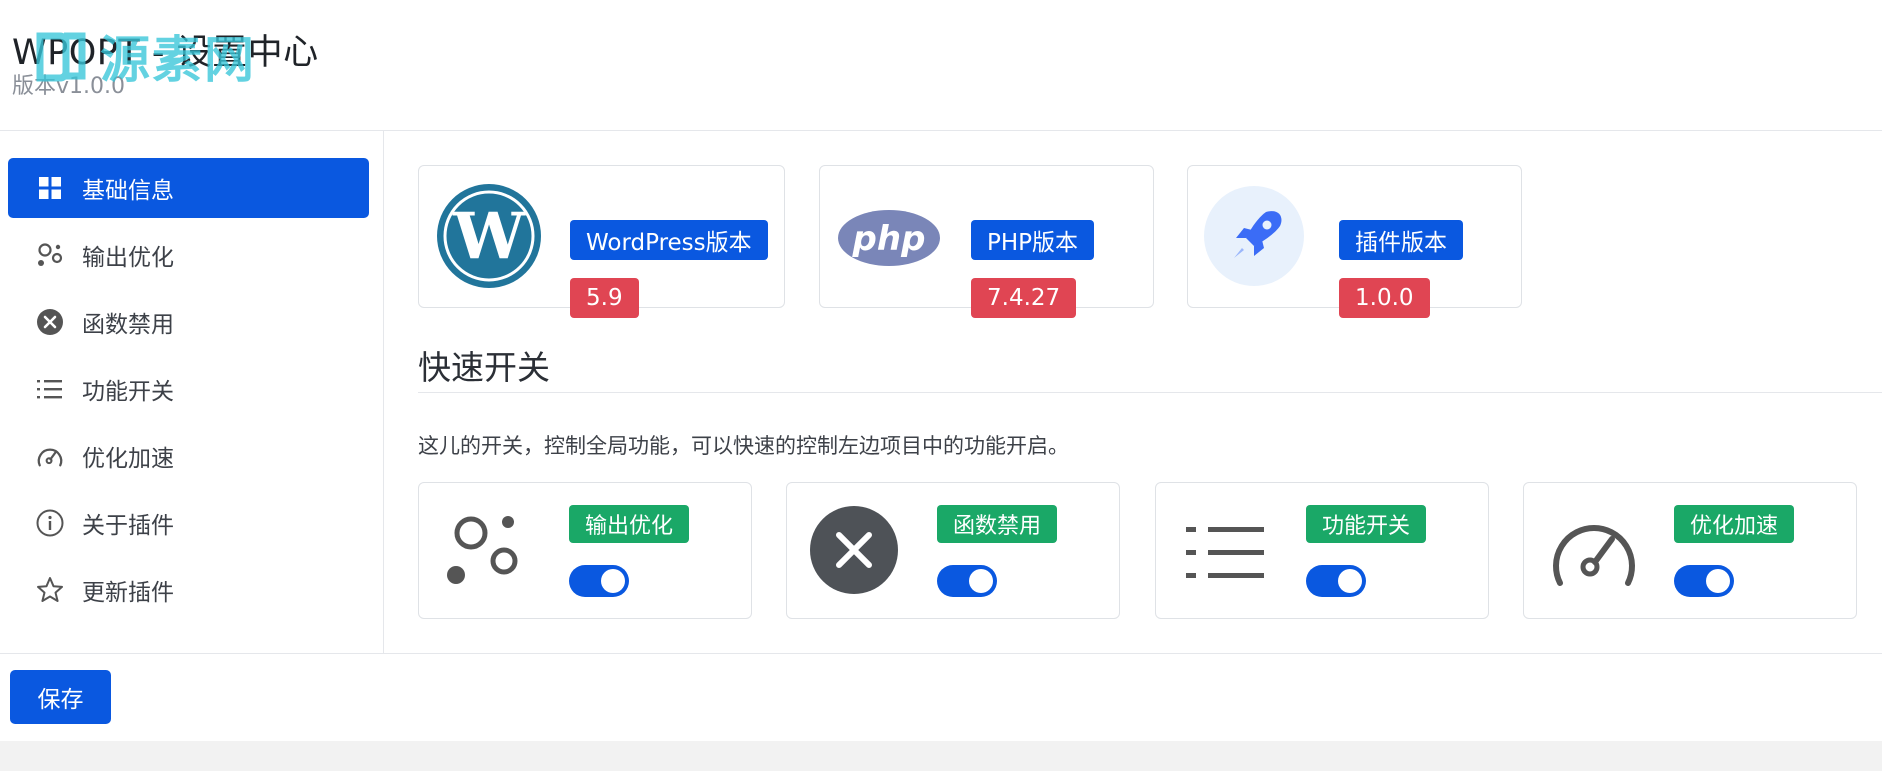 This screenshot has width=1882, height=771. Describe the element at coordinates (128, 325) in the screenshot. I see `sidebar-item-label: 函数禁用` at that location.